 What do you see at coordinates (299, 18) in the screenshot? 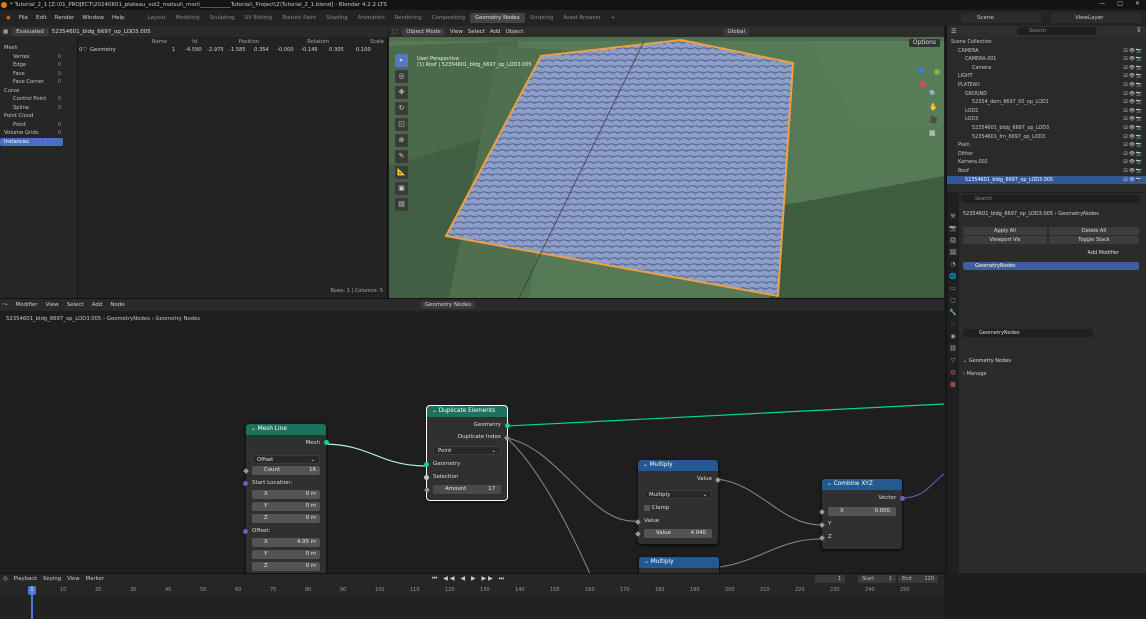
I see `workspace-tab-texture-paint: Texture Paint` at bounding box center [299, 18].